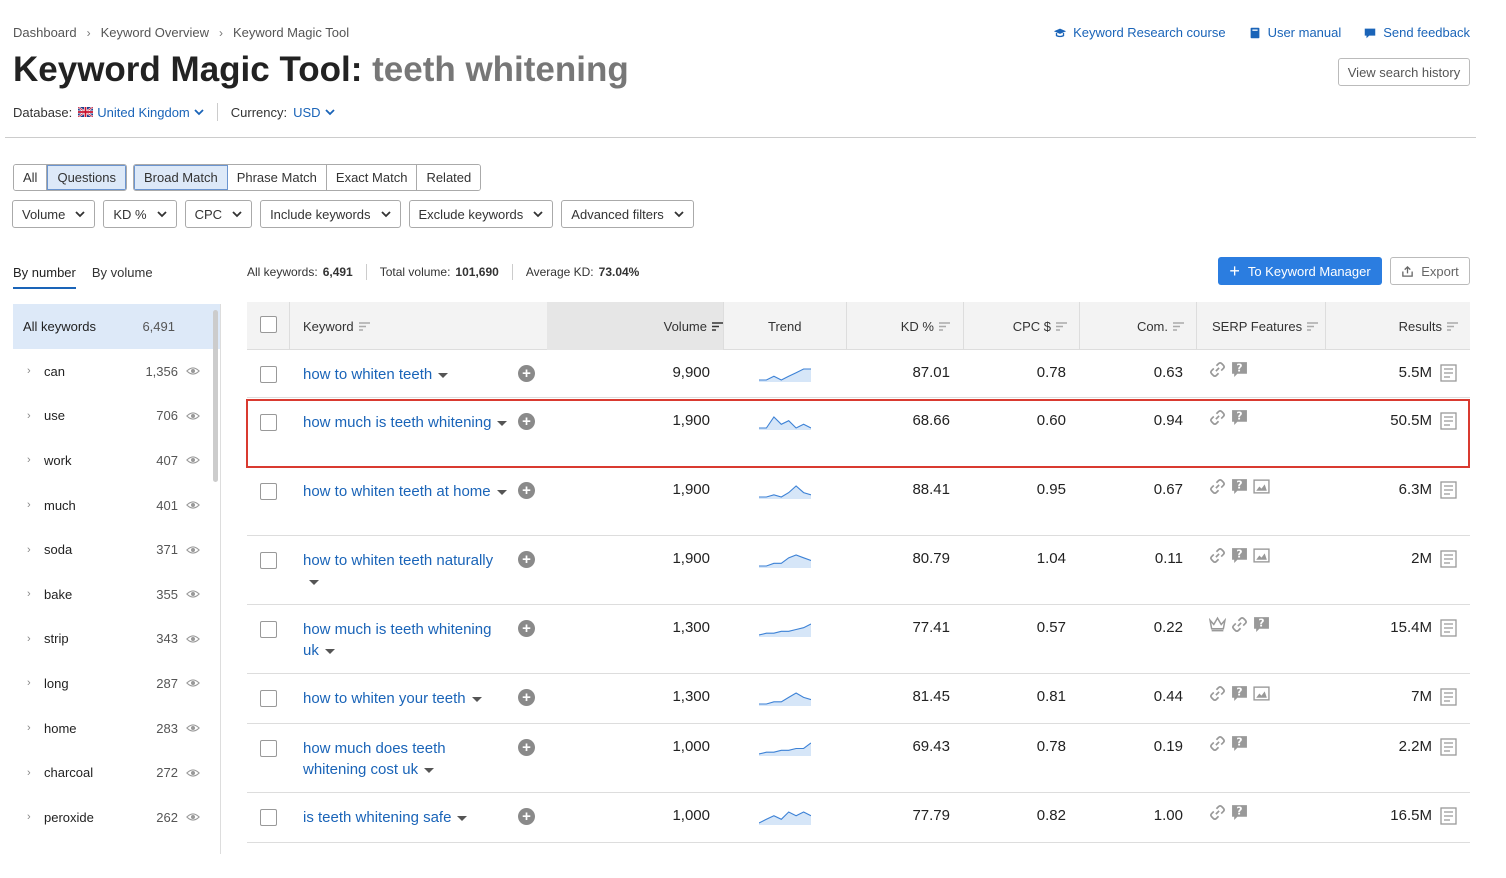 Image resolution: width=1506 pixels, height=878 pixels. Describe the element at coordinates (1430, 271) in the screenshot. I see `export-button: Export` at that location.